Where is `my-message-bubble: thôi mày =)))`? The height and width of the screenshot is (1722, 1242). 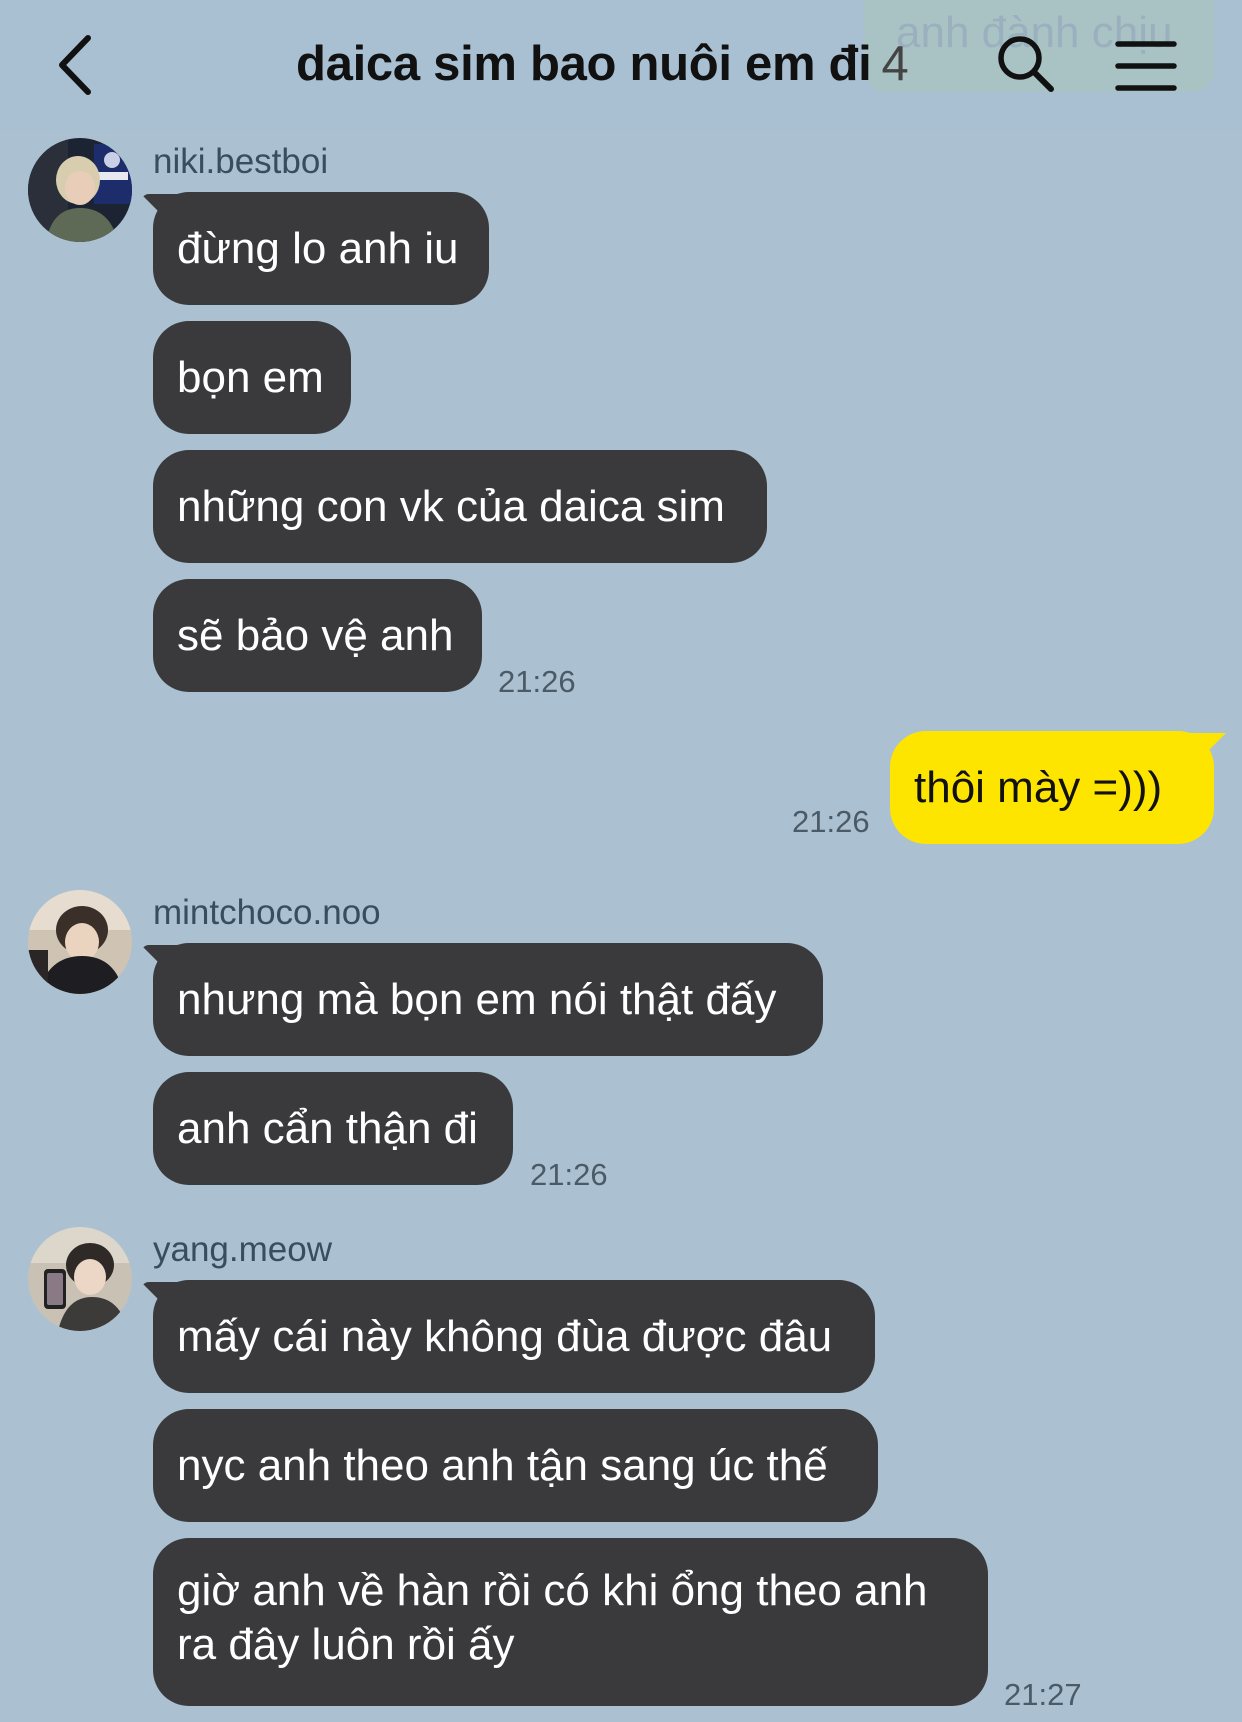 my-message-bubble: thôi mày =))) is located at coordinates (1052, 787).